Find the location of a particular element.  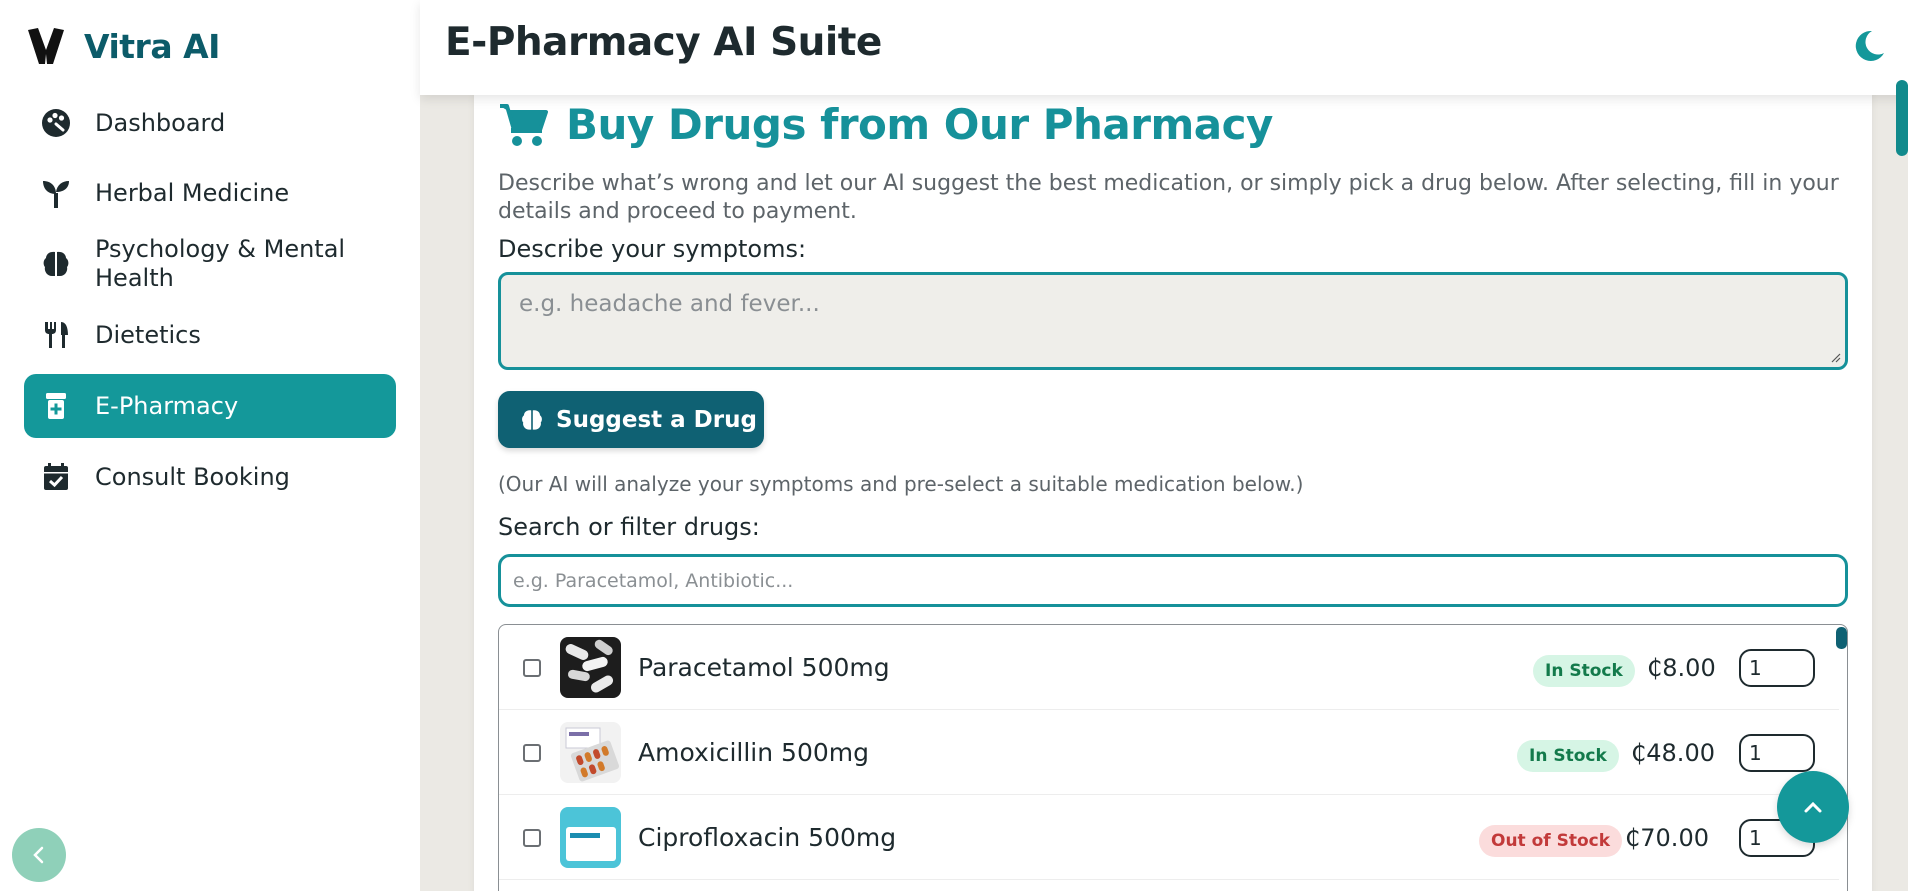

symptoms-label: Describe your symptoms: is located at coordinates (652, 249).